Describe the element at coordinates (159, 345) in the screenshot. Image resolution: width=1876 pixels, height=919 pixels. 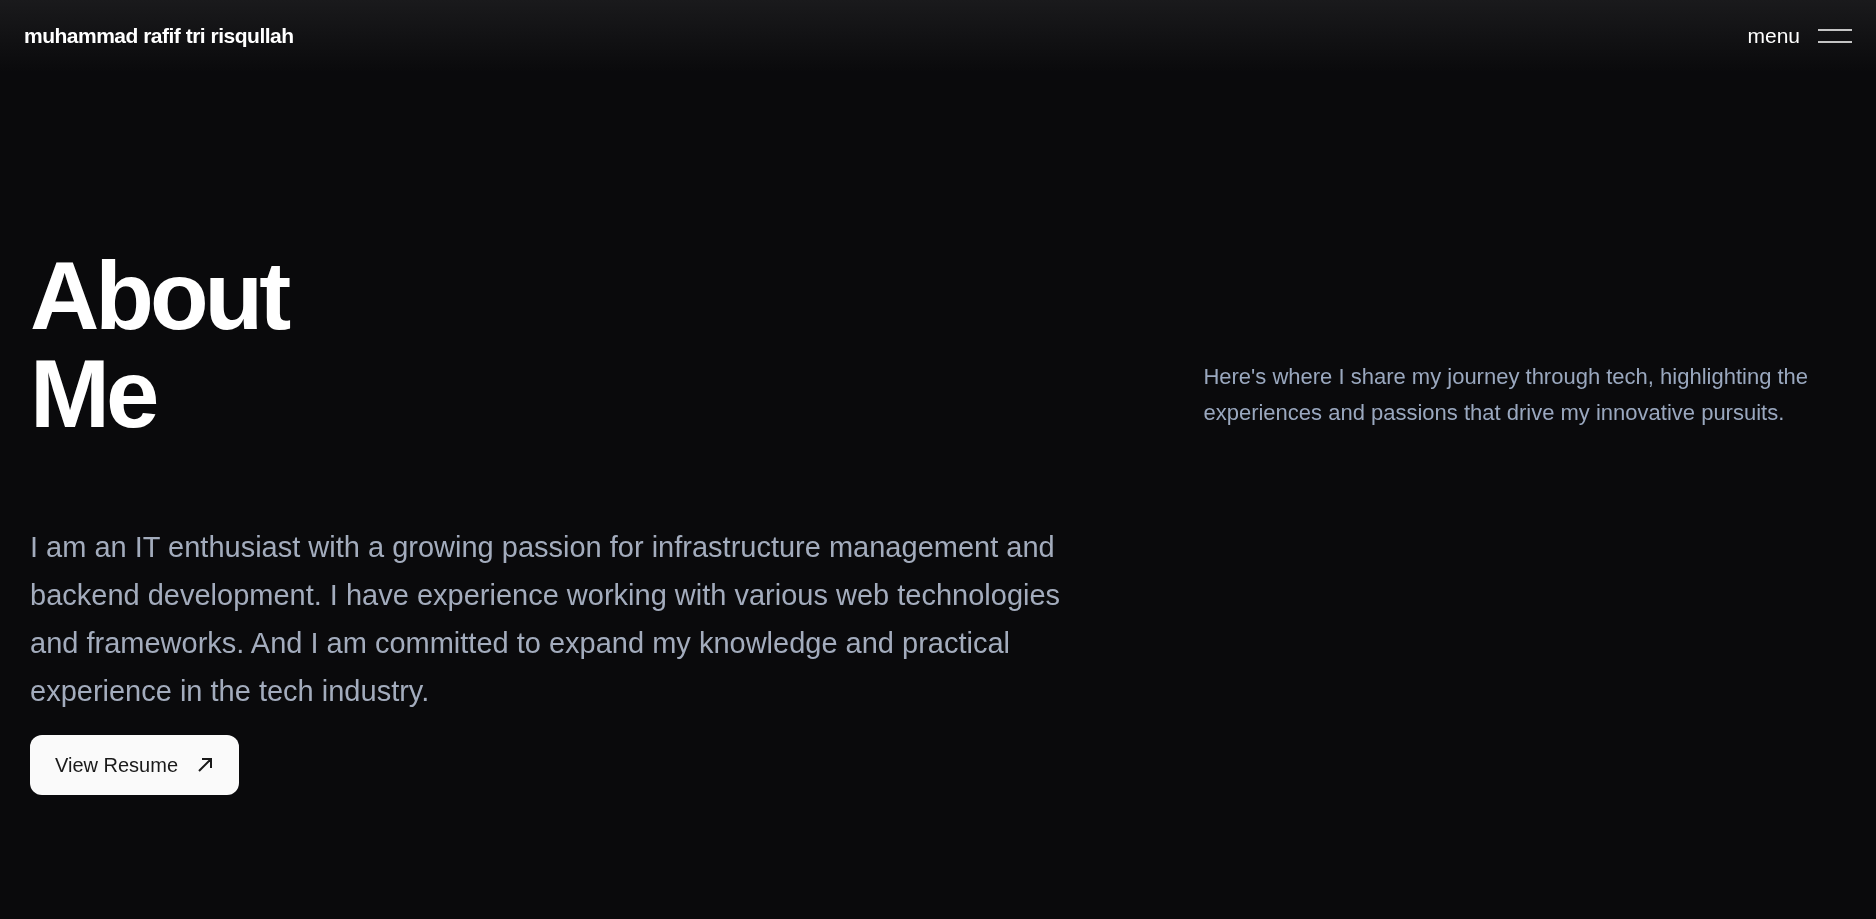
I see `page-heading: About Me` at that location.